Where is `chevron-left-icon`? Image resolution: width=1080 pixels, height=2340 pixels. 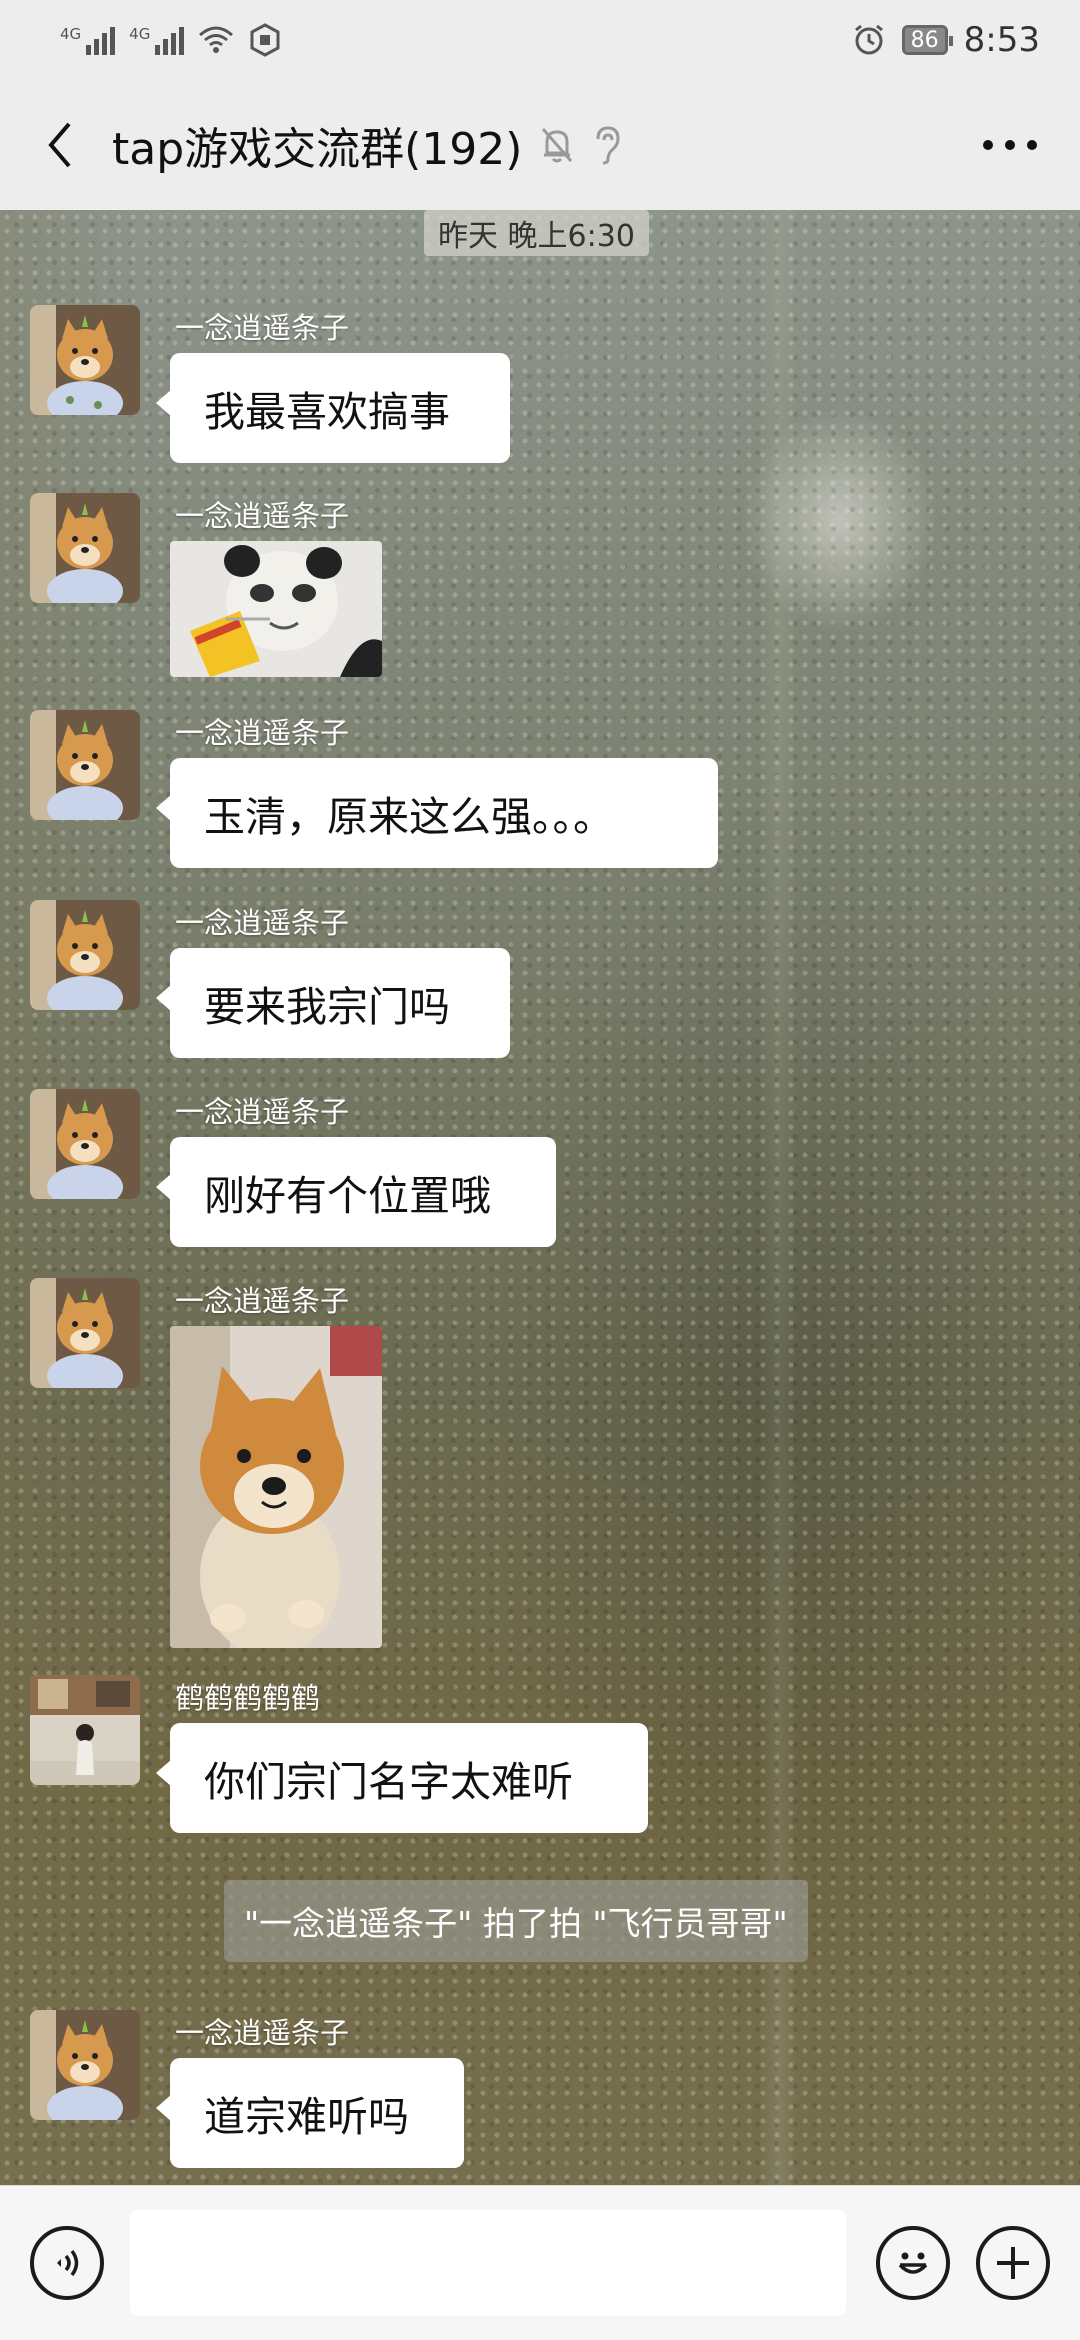
chevron-left-icon is located at coordinates (59, 145).